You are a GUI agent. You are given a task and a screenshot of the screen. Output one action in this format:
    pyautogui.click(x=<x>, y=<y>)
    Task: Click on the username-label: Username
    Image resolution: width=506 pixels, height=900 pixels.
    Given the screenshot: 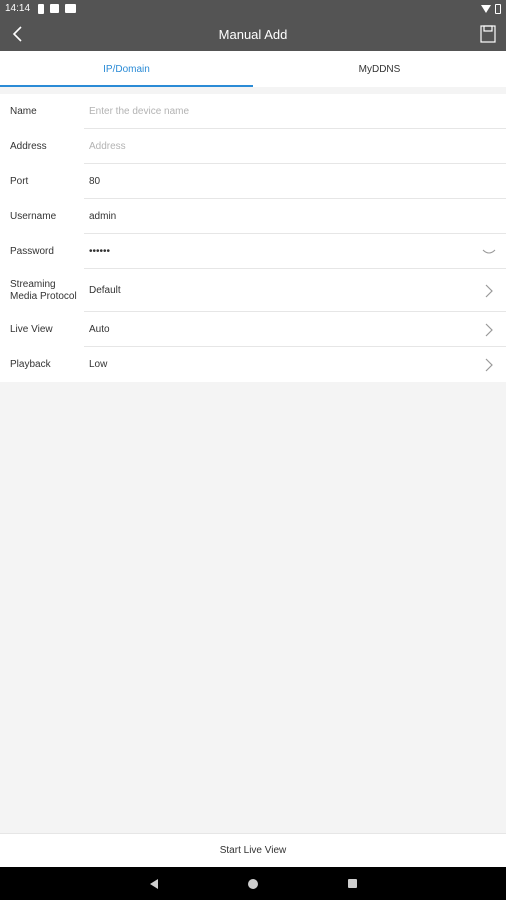 What is the action you would take?
    pyautogui.click(x=33, y=216)
    